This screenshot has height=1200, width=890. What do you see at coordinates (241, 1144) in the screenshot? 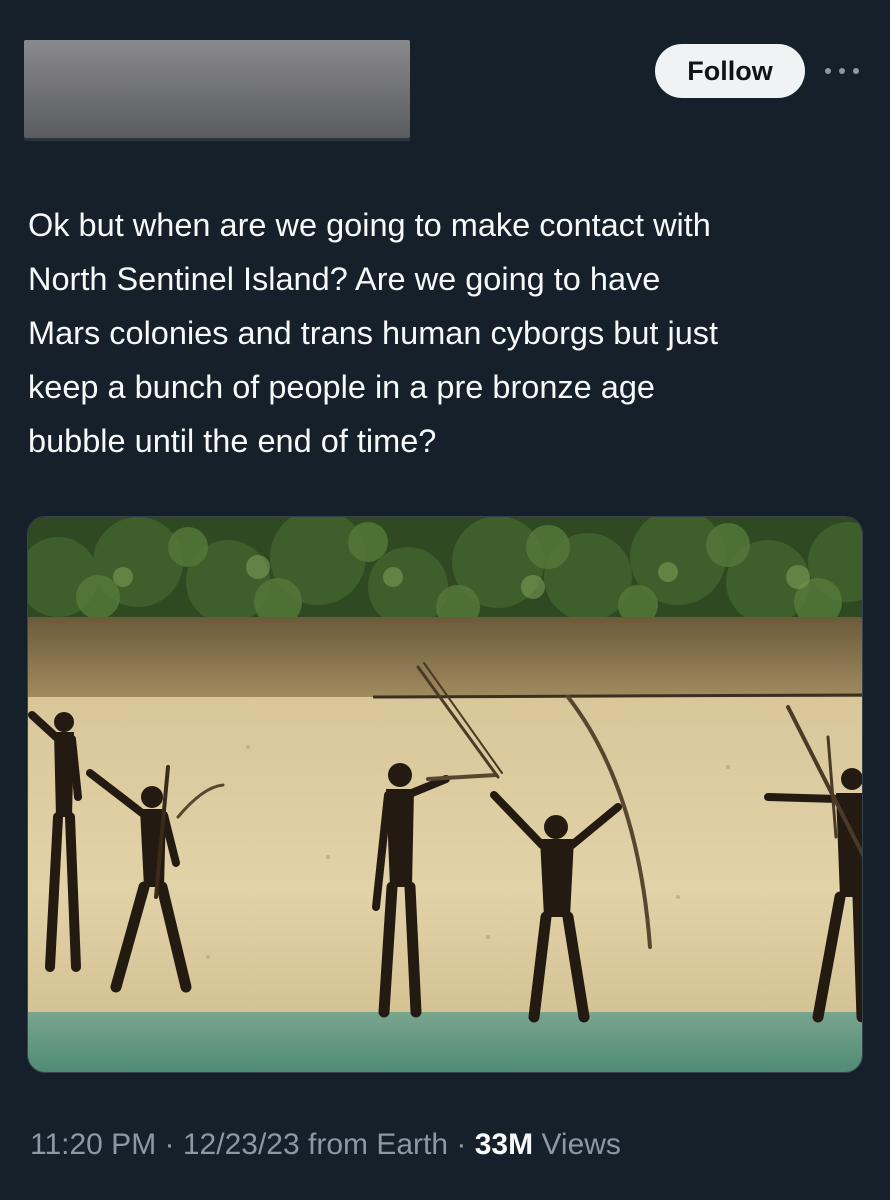
I see `tweet-date: 12/23/23` at bounding box center [241, 1144].